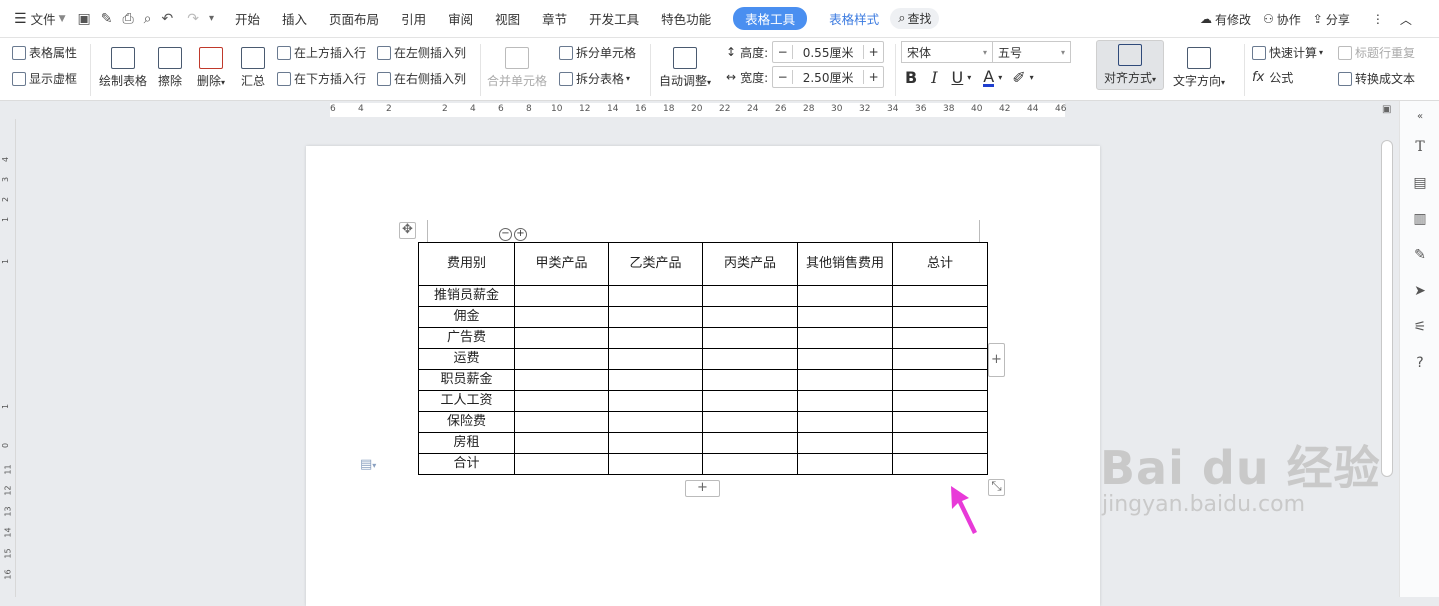  Describe the element at coordinates (1338, 19) in the screenshot. I see `share-button: 分享` at that location.